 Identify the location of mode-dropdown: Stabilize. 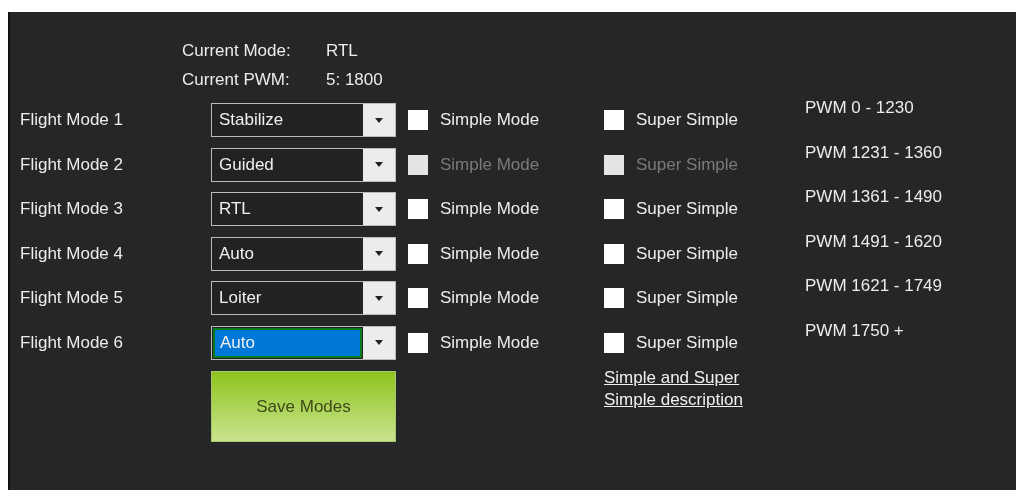
(303, 120).